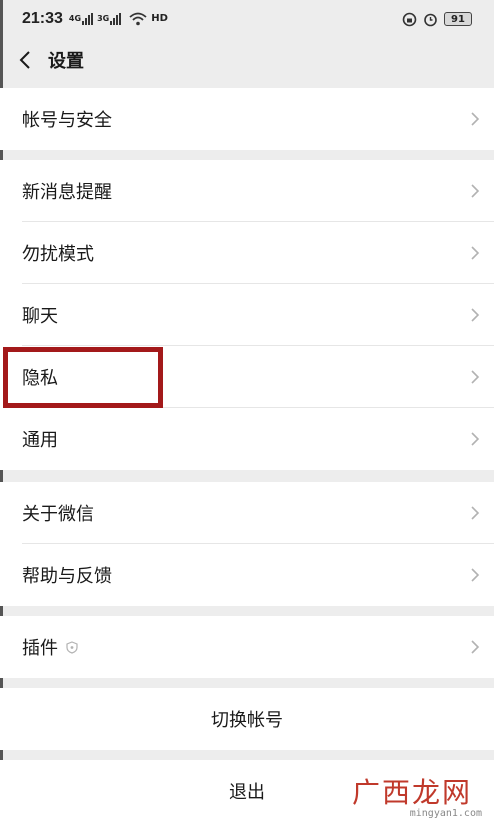 This screenshot has width=494, height=819. What do you see at coordinates (58, 514) in the screenshot?
I see `settings-item-label: 关于微信` at bounding box center [58, 514].